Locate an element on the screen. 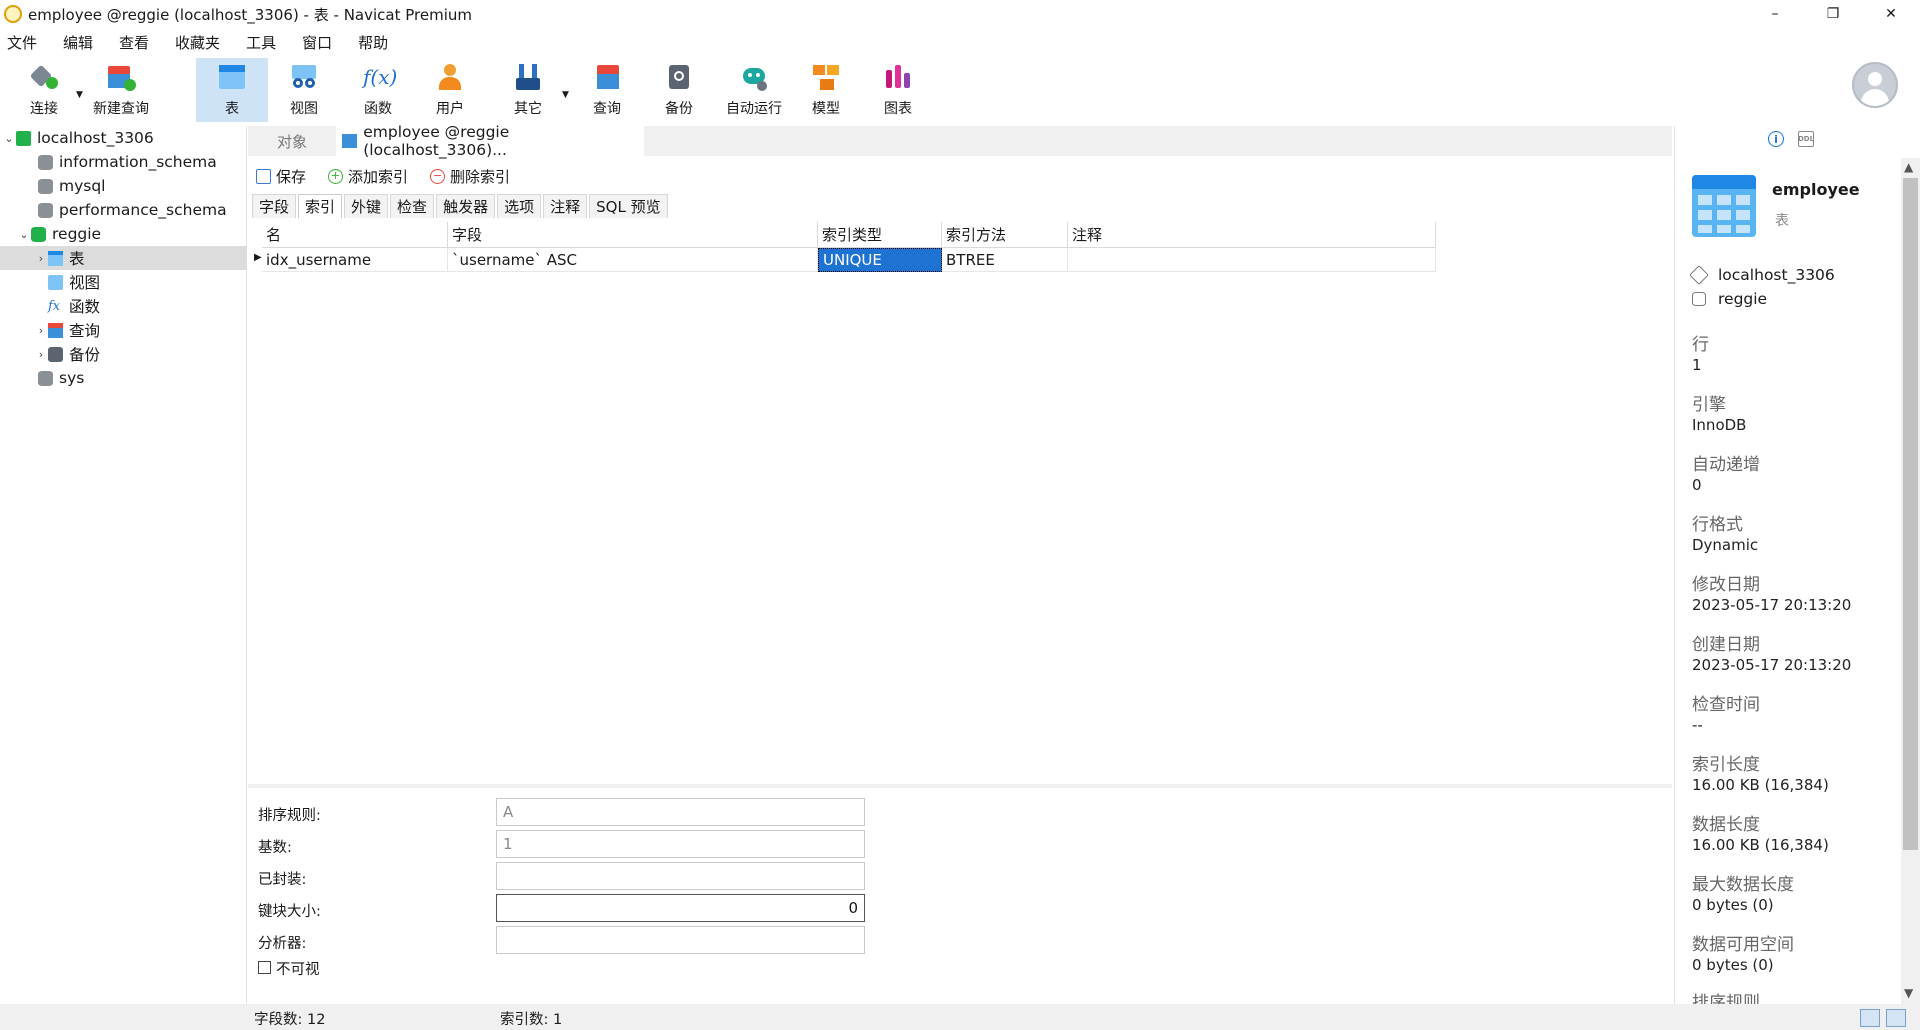 The height and width of the screenshot is (1030, 1920). minimize-button: – is located at coordinates (1775, 14).